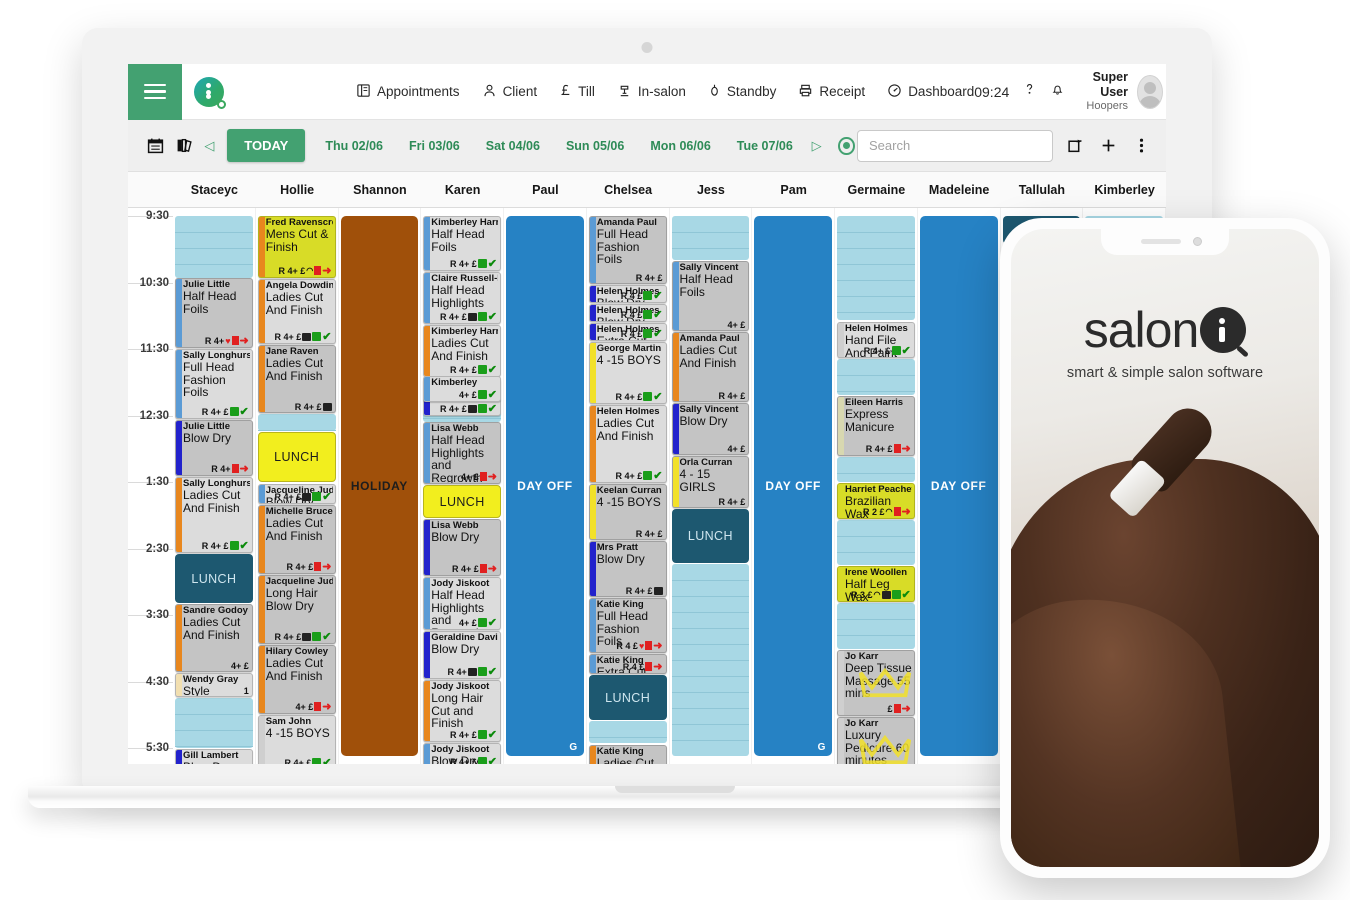  Describe the element at coordinates (627, 754) in the screenshot. I see `appointment-card: Katie KingLadies Cut And FinishR 4 £➜` at that location.